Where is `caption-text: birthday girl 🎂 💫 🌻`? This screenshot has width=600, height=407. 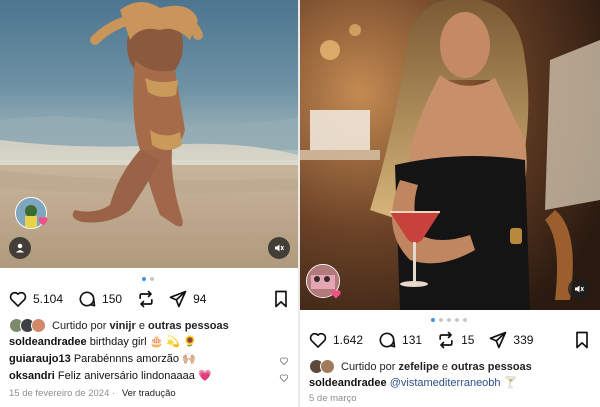 caption-text: birthday girl 🎂 💫 🌻 is located at coordinates (143, 342).